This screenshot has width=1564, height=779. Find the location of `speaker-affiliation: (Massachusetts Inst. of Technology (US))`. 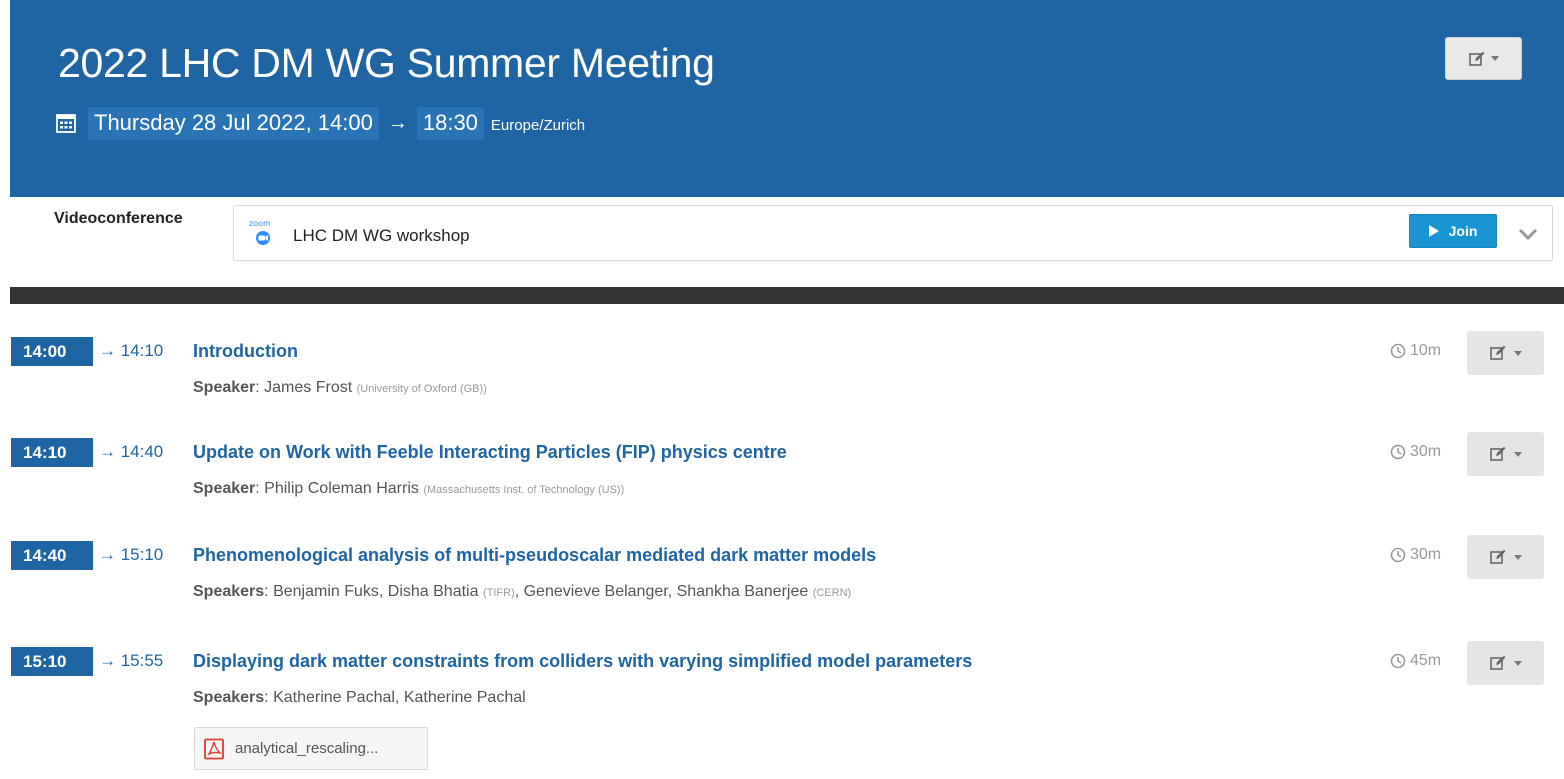

speaker-affiliation: (Massachusetts Inst. of Technology (US)) is located at coordinates (524, 490).